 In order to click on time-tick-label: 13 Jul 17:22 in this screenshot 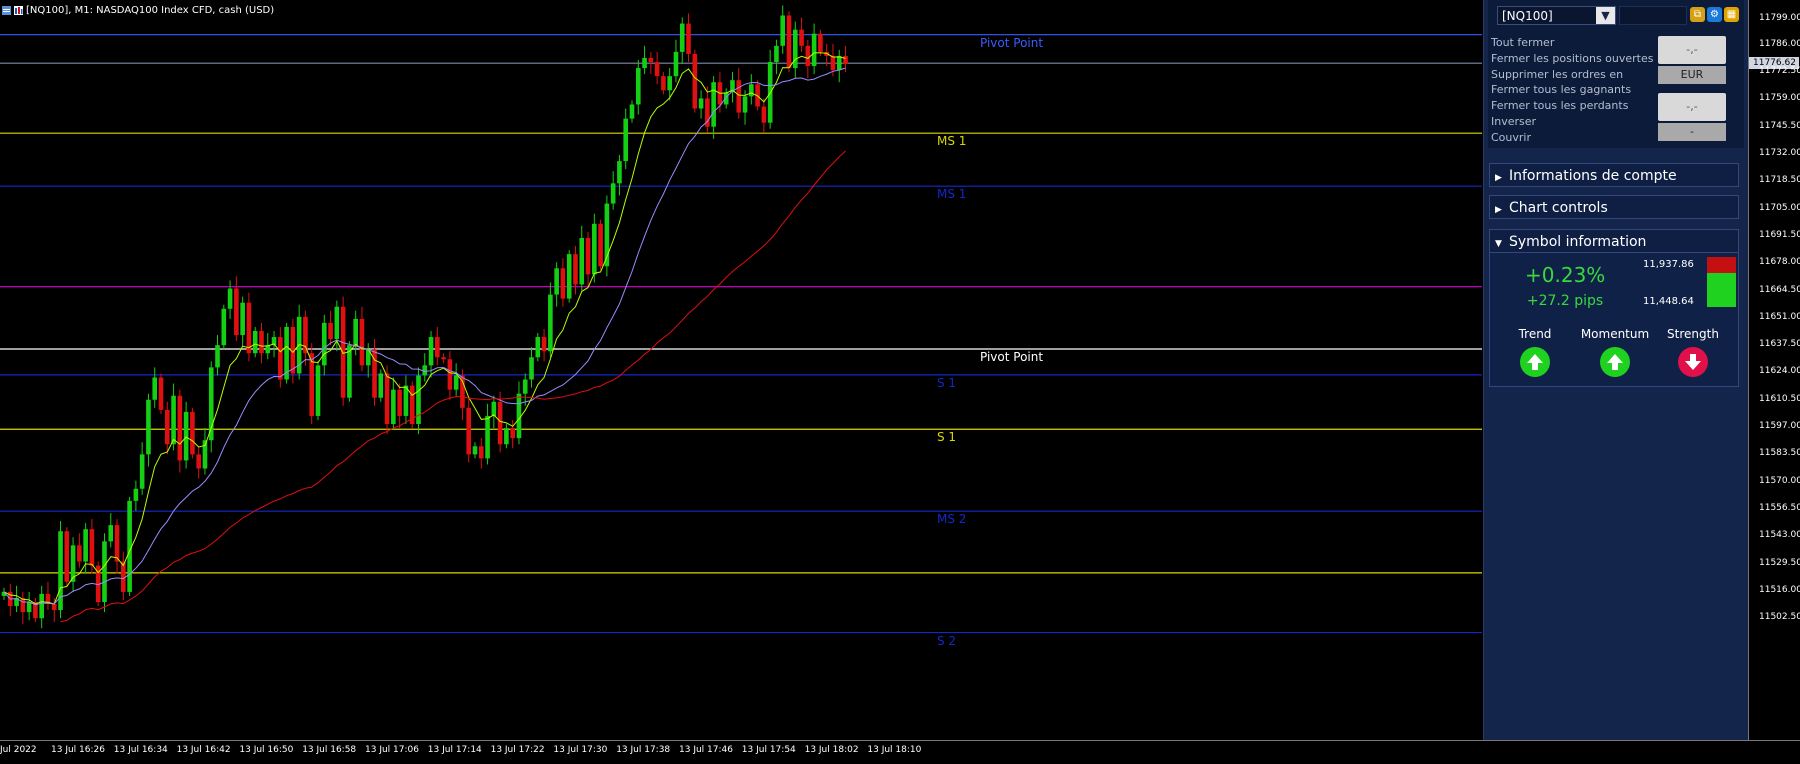, I will do `click(517, 750)`.